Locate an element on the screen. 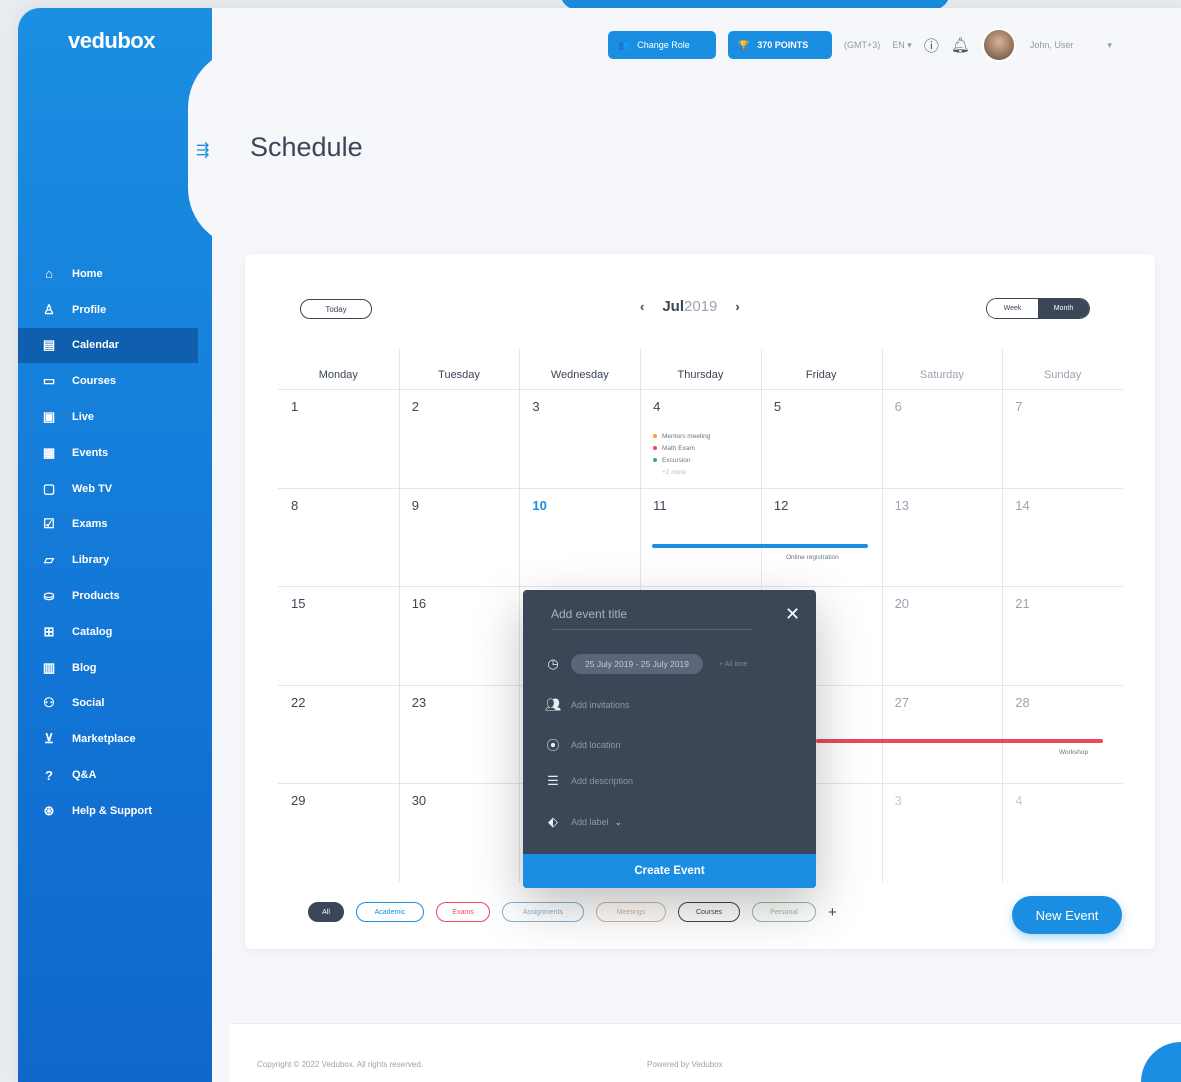 This screenshot has width=1181, height=1082. tag-icon: ⬖ is located at coordinates (553, 821).